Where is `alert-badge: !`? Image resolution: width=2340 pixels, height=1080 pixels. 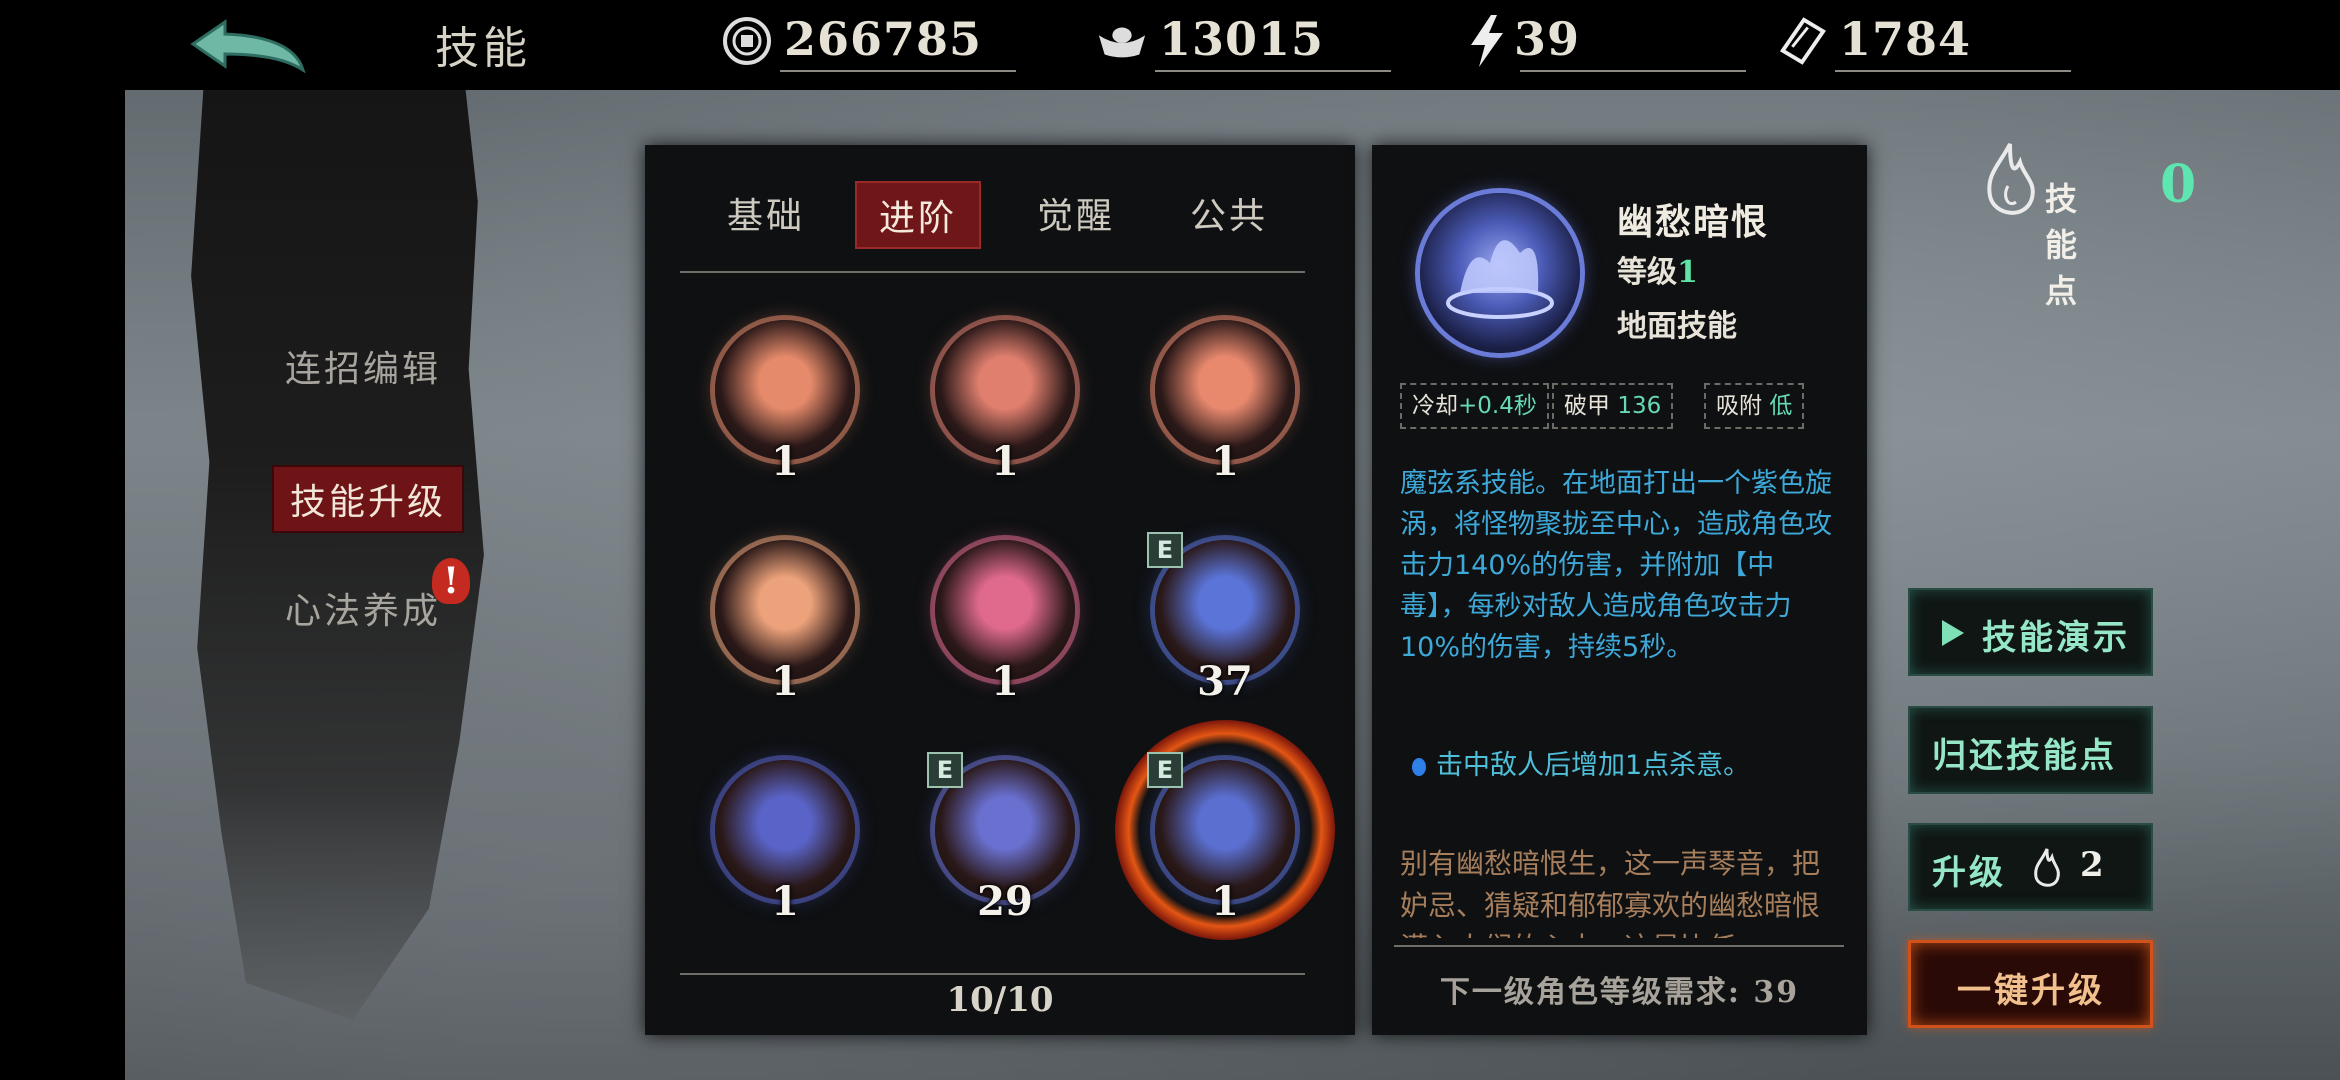
alert-badge: ! is located at coordinates (451, 581).